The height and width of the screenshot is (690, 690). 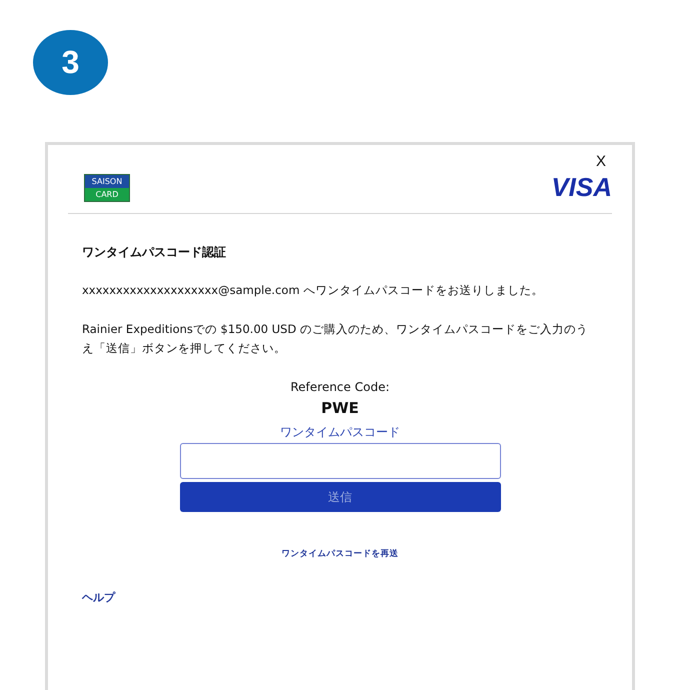 What do you see at coordinates (335, 339) in the screenshot?
I see `message-text: Rainier Expeditionsでの $150.00 USD のご購入のため、ワンタイムパスコードをご入力のうえ「送信」ボタンを押してください。` at bounding box center [335, 339].